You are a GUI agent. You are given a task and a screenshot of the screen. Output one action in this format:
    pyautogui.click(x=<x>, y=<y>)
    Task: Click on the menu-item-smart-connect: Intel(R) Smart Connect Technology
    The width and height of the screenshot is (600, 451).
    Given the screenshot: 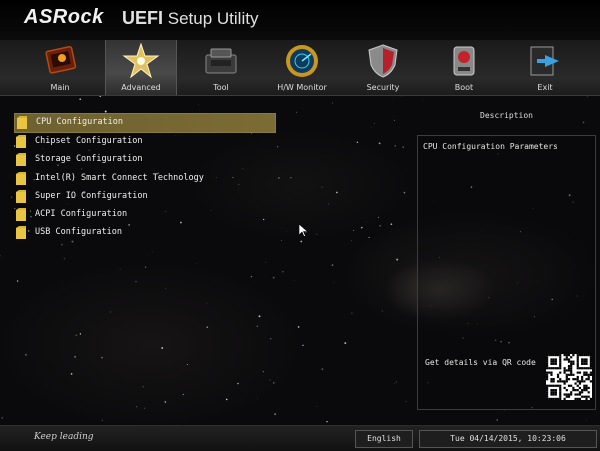 What is the action you would take?
    pyautogui.click(x=145, y=179)
    